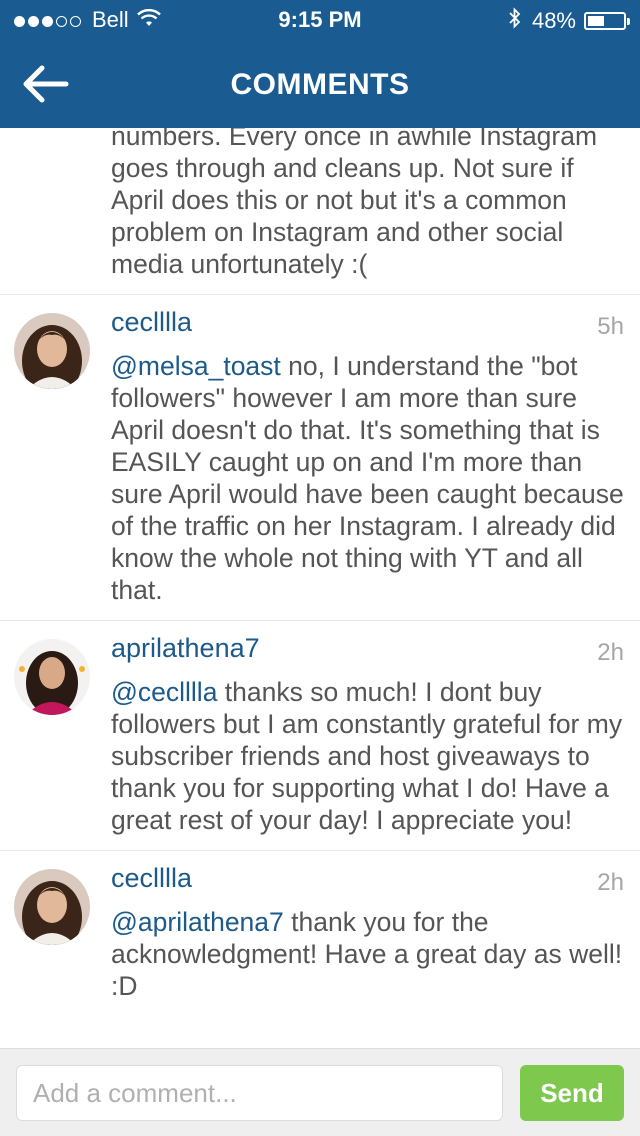 The height and width of the screenshot is (1136, 640). I want to click on comment-username: aprilathena7, so click(367, 642).